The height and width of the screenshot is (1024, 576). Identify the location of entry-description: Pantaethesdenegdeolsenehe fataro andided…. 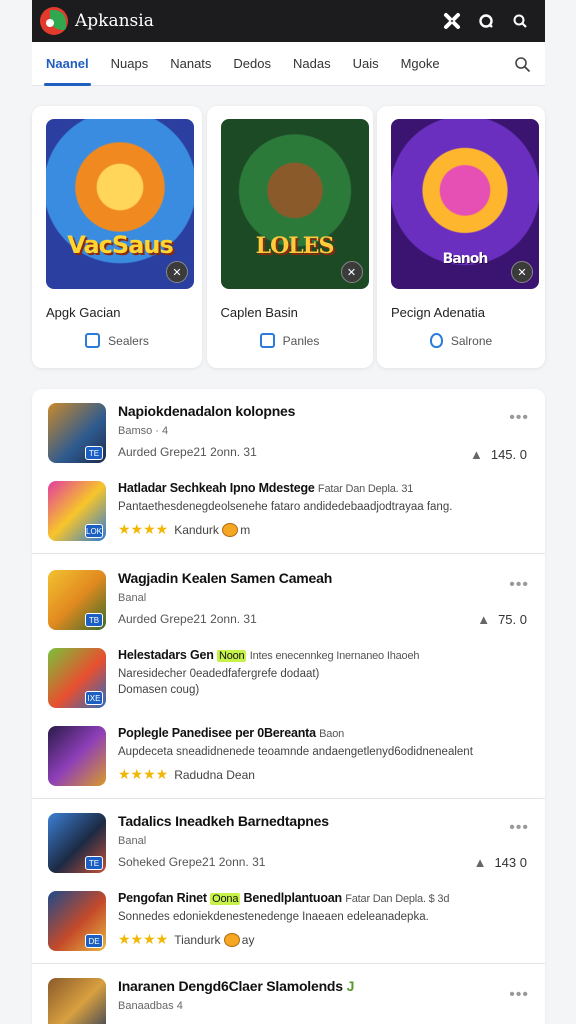
(285, 507).